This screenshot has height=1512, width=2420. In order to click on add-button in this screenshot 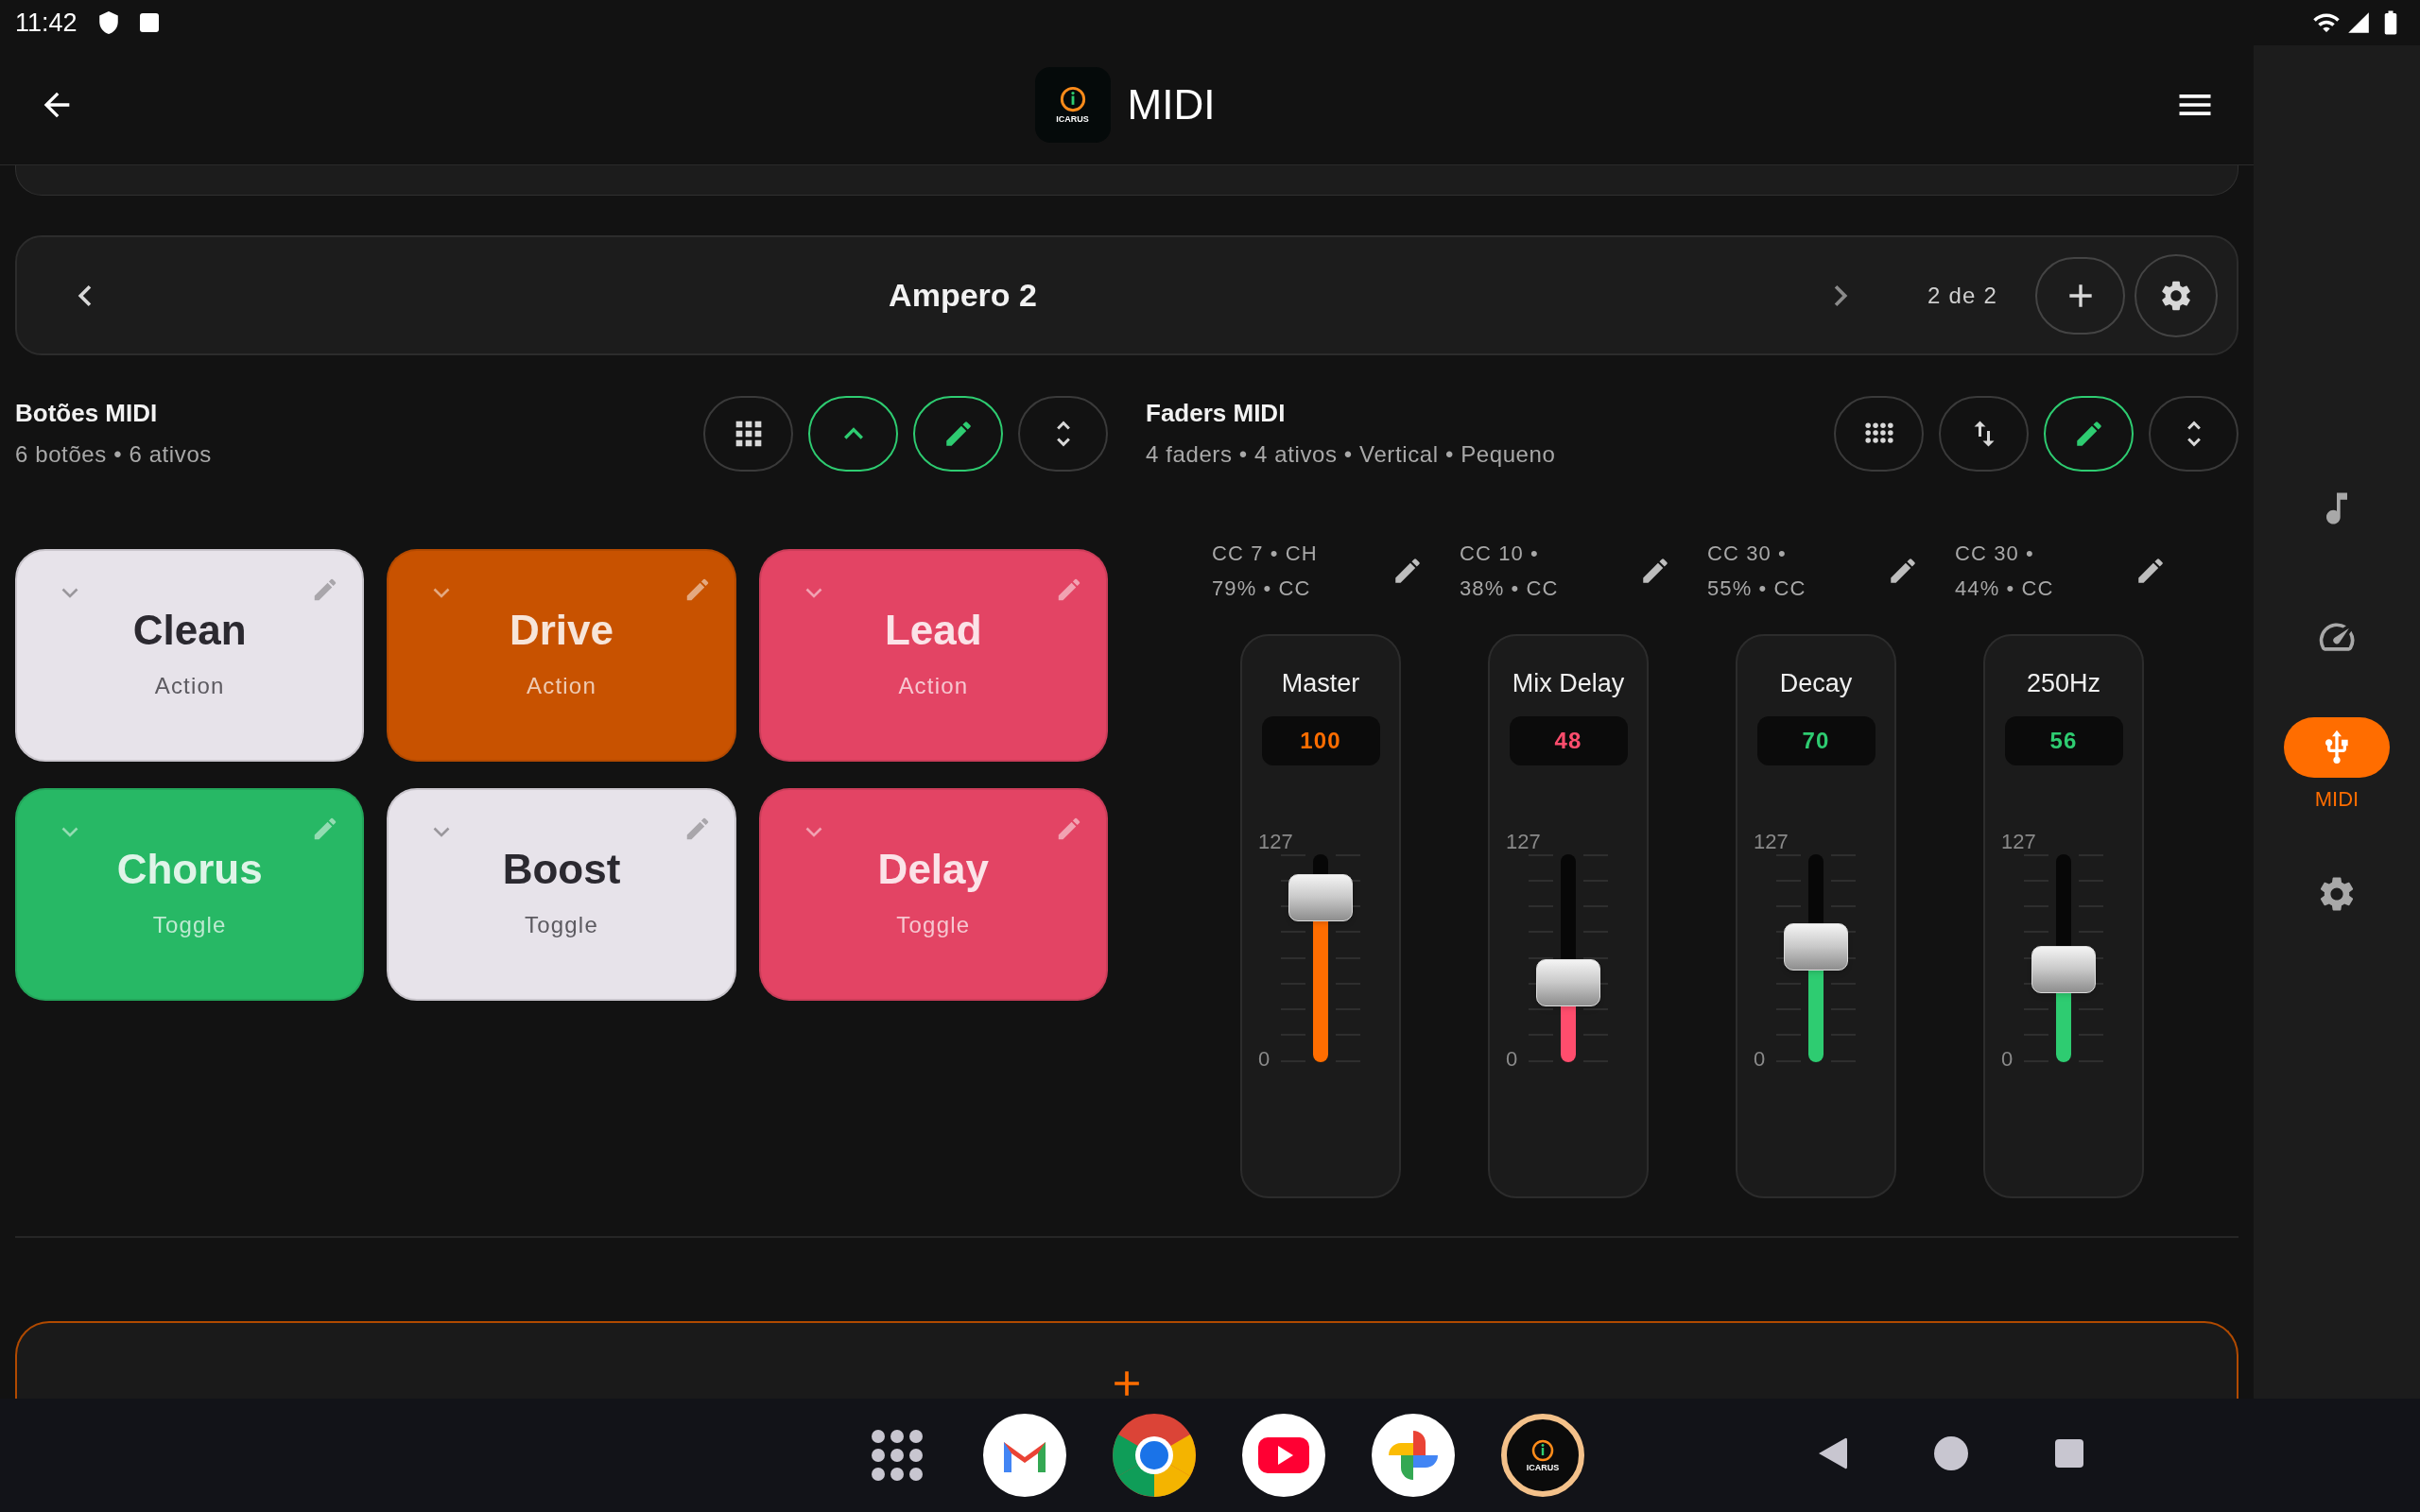, I will do `click(2080, 295)`.